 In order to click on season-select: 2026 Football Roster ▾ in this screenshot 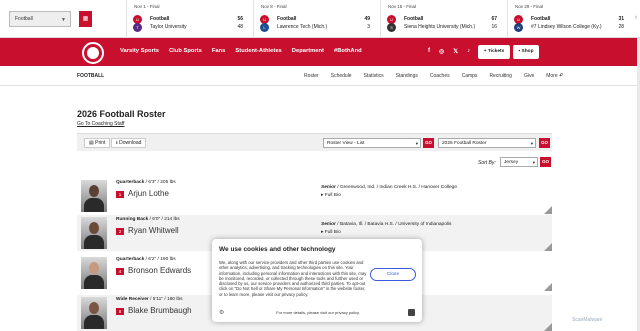, I will do `click(487, 143)`.